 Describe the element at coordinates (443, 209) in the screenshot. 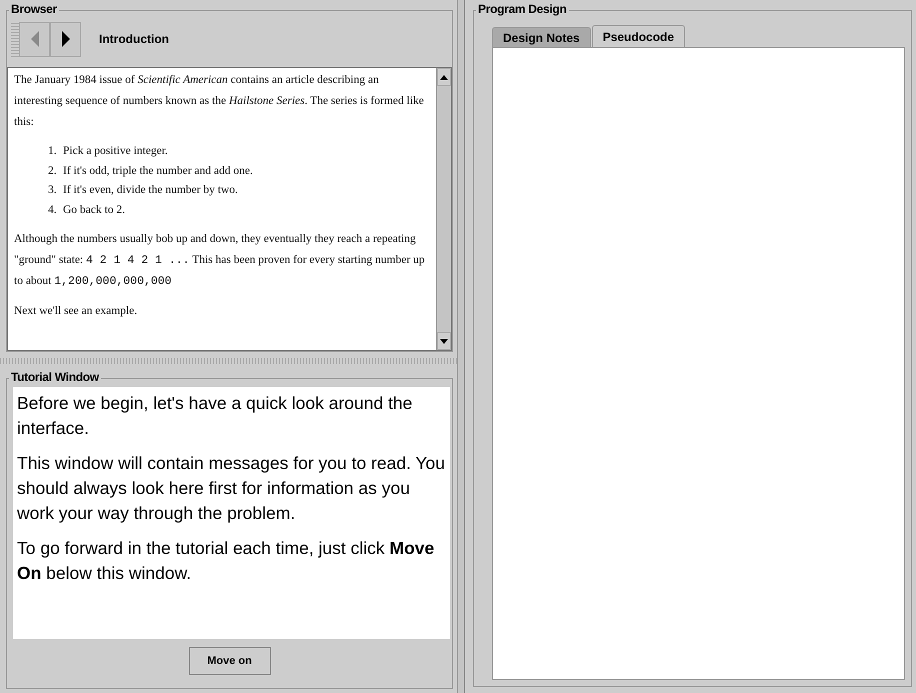

I see `scrollbar` at that location.